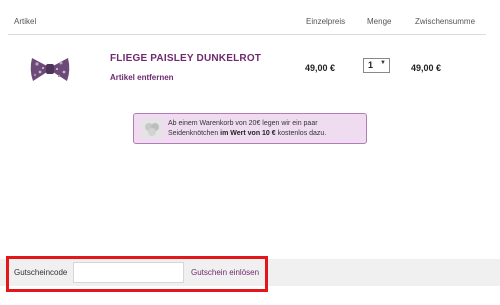 The image size is (500, 305). What do you see at coordinates (379, 21) in the screenshot?
I see `header-quantity: Menge` at bounding box center [379, 21].